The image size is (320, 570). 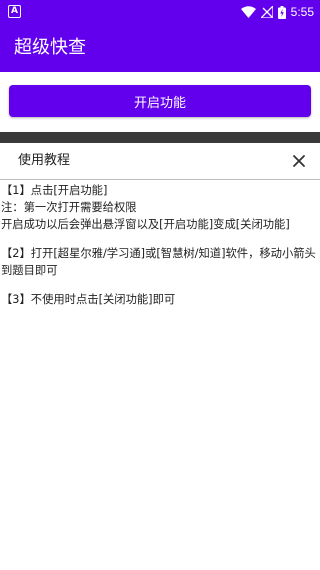 What do you see at coordinates (158, 262) in the screenshot?
I see `step-2-text: 【2】打开[超星尔雅/学习通]或[智慧树/知道]软件，移动小箭头到题目即可` at bounding box center [158, 262].